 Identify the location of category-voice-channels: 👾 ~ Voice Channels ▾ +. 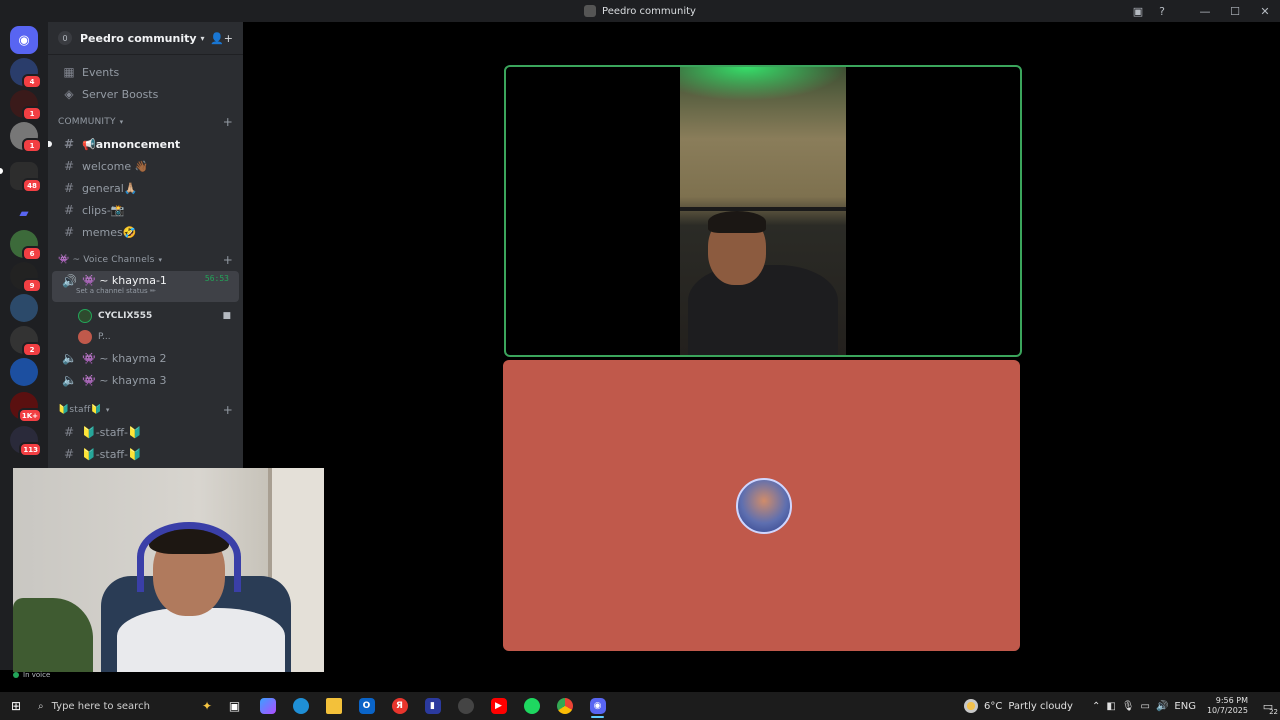
(145, 260).